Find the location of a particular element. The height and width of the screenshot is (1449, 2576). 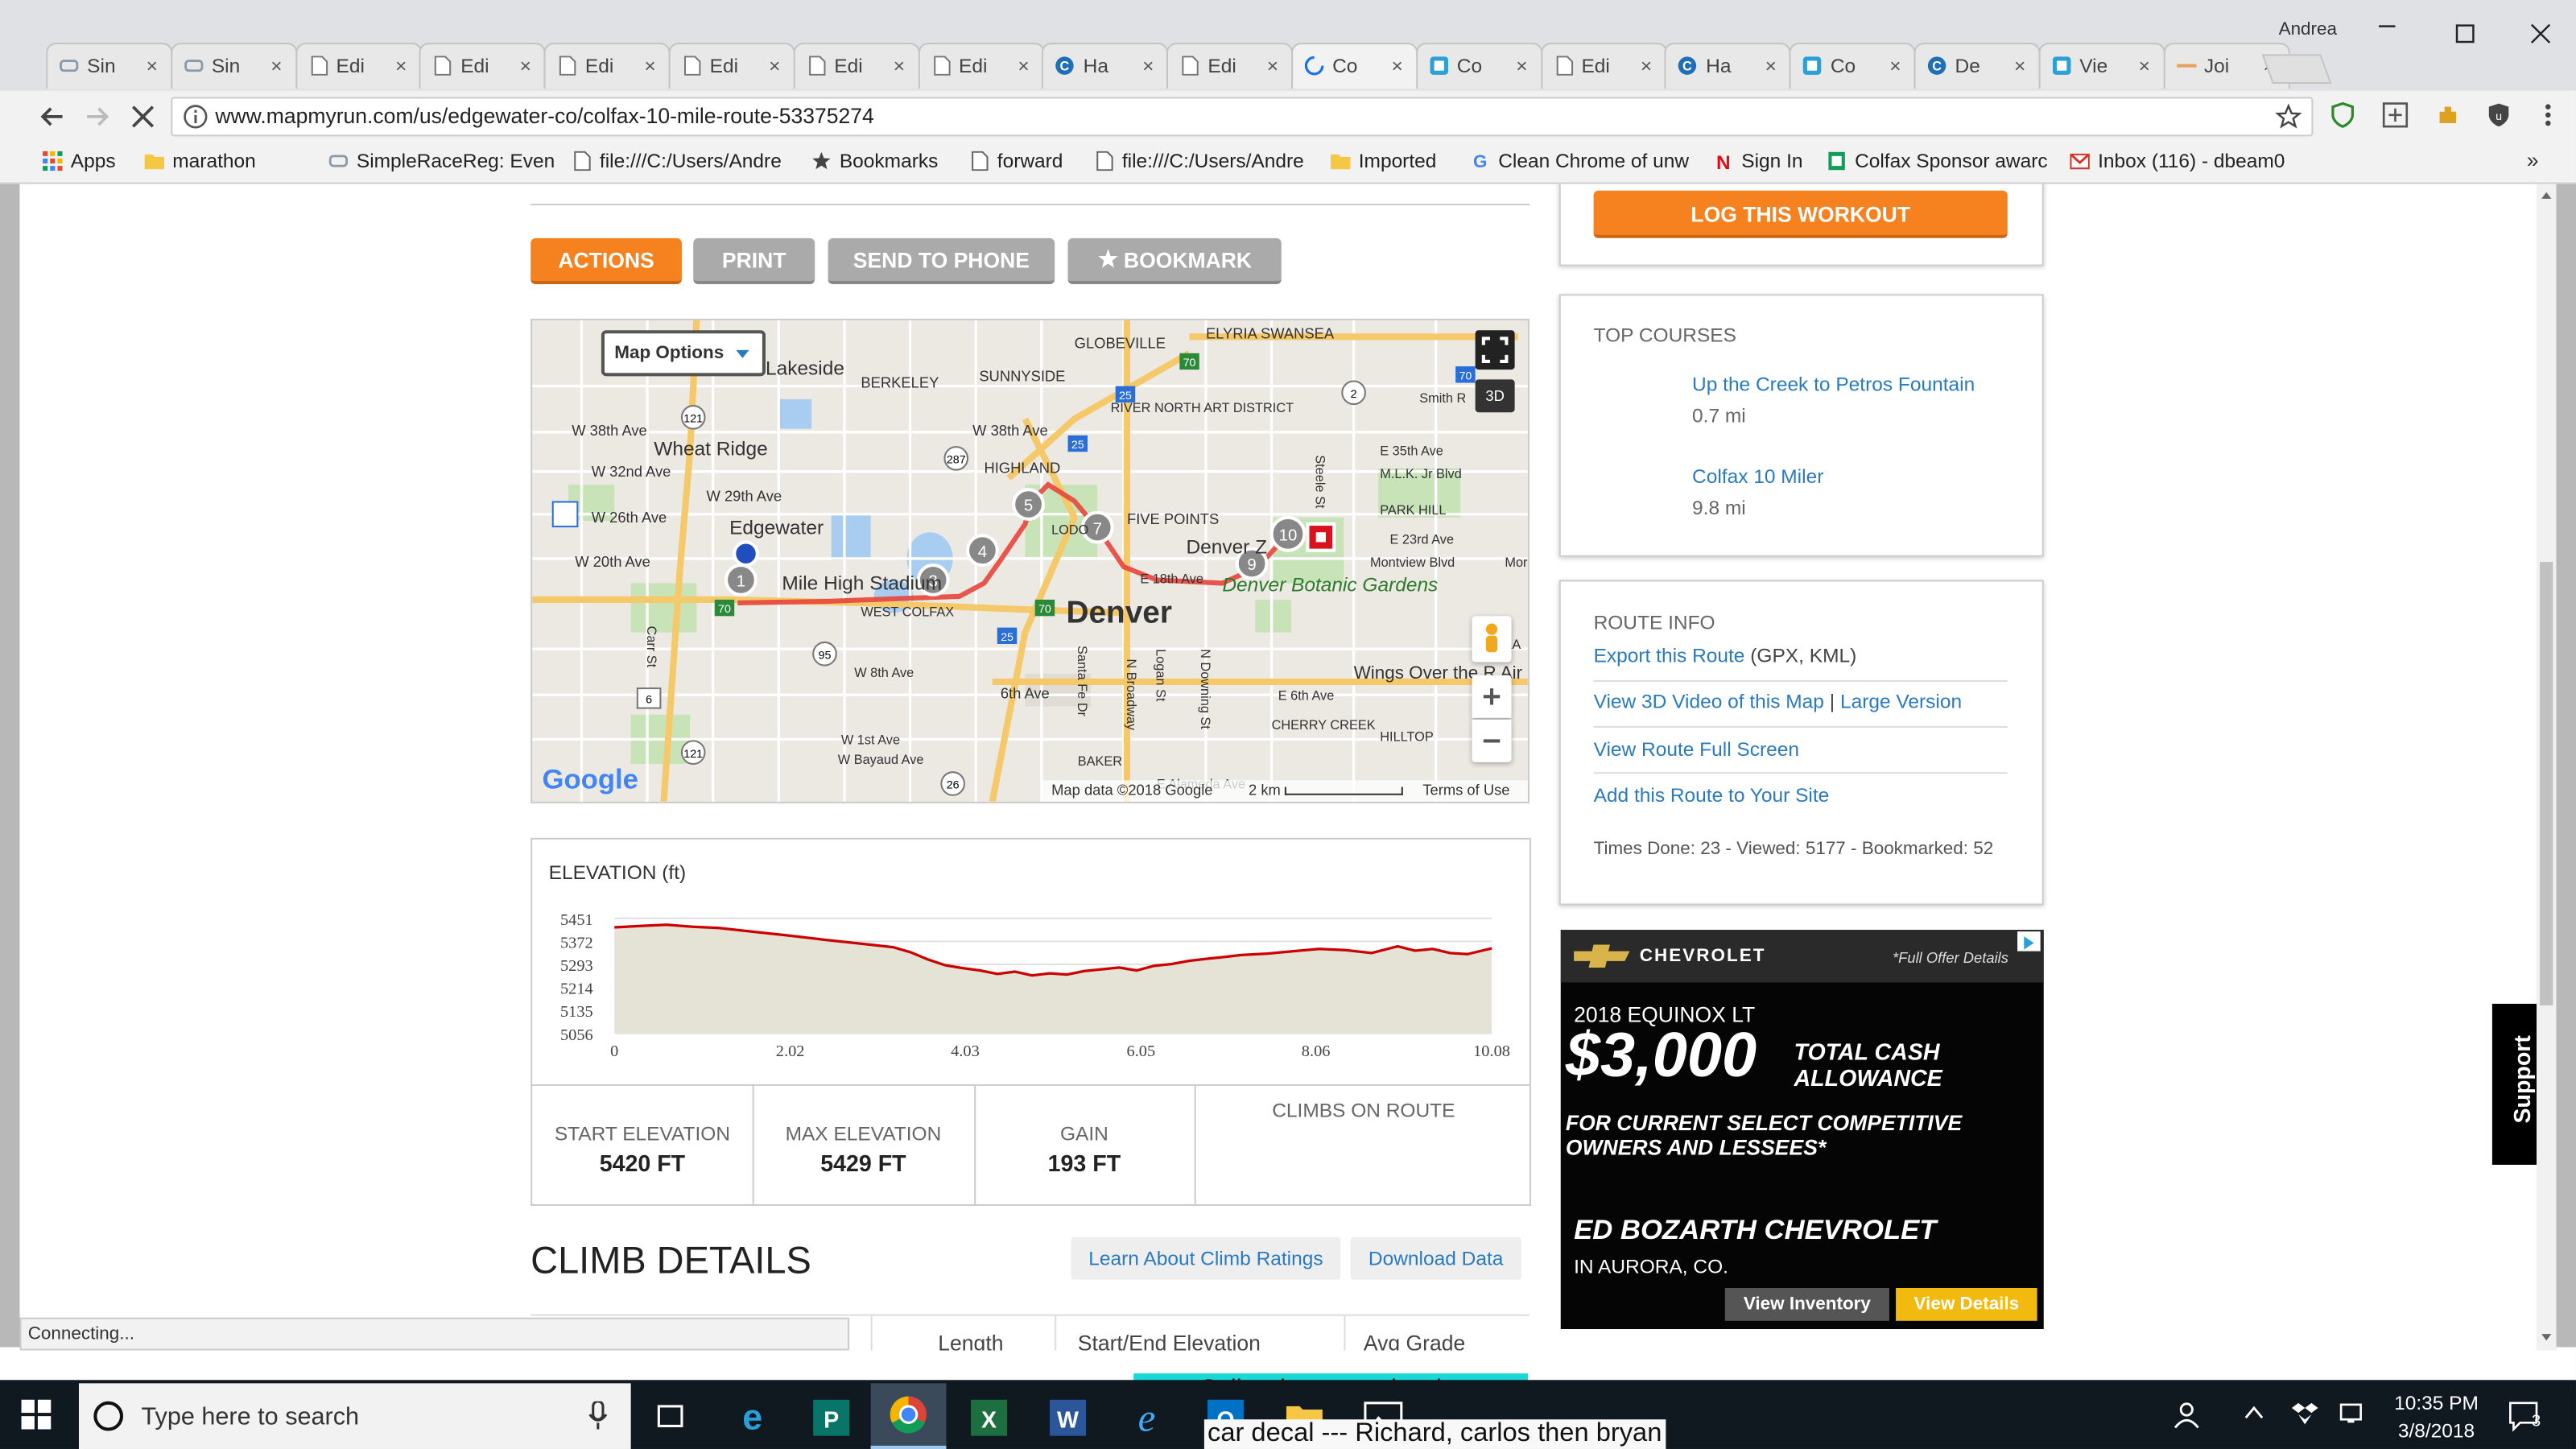

new-tab-button is located at coordinates (2296, 69).